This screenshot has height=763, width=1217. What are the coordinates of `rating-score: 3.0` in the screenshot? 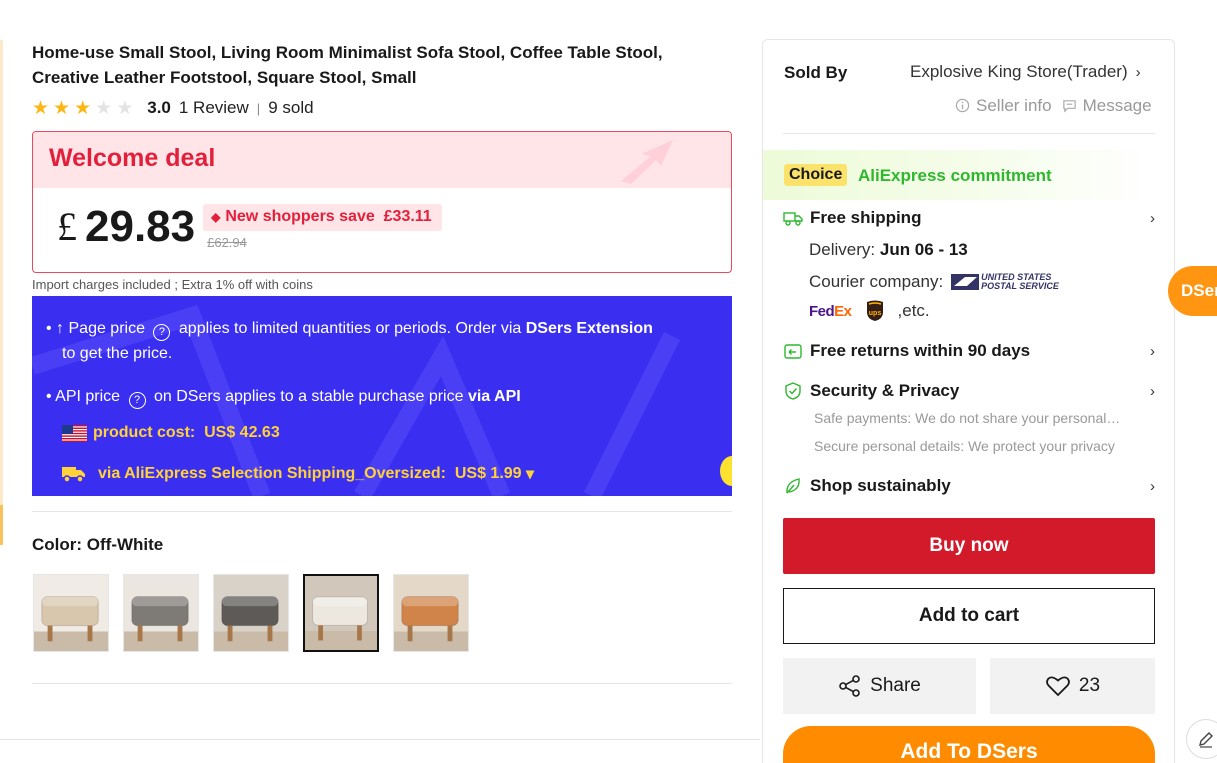 It's located at (159, 107).